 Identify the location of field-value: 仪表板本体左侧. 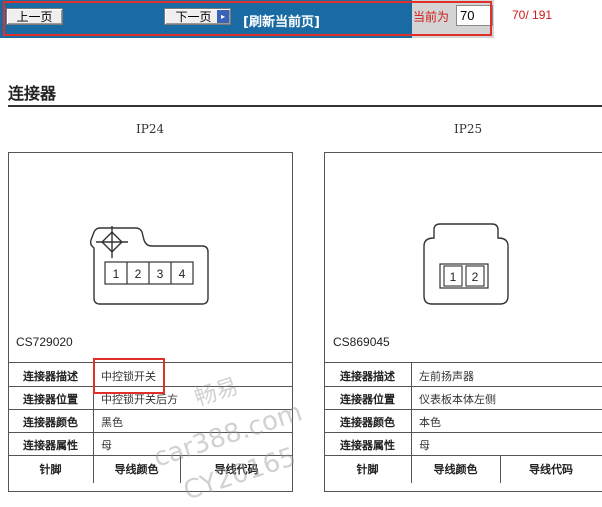
(457, 399).